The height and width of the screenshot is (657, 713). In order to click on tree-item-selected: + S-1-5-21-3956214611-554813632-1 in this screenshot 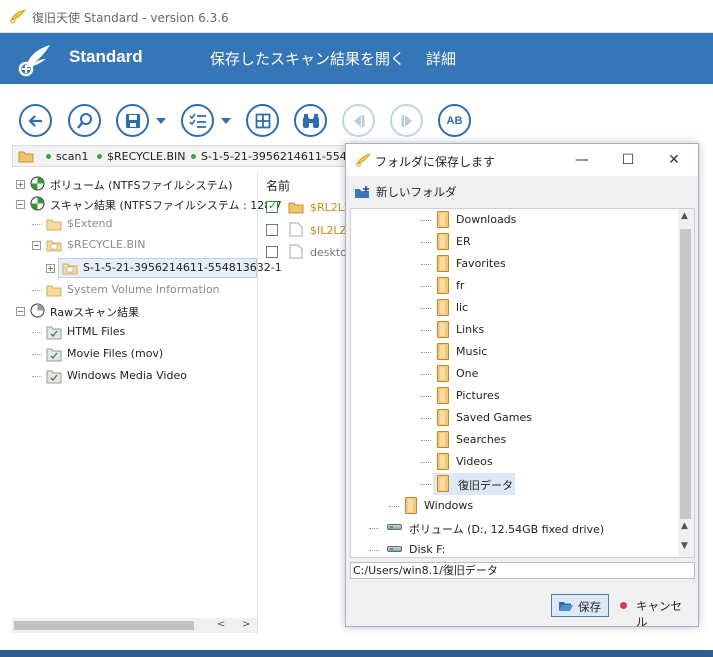, I will do `click(147, 268)`.